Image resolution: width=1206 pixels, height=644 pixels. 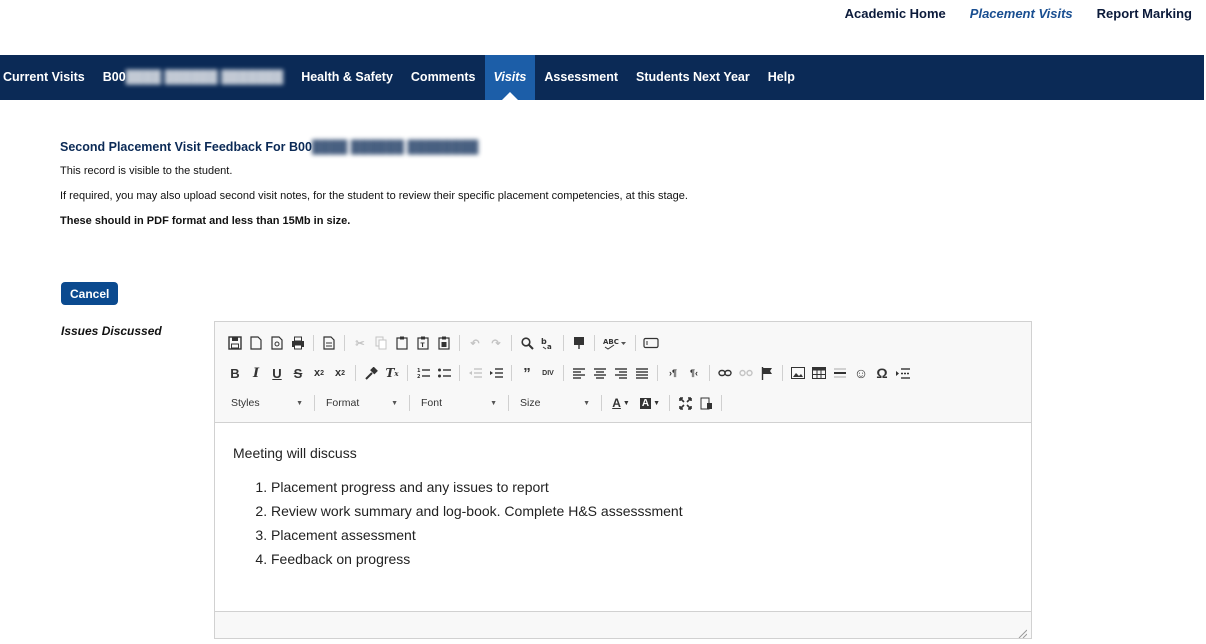 What do you see at coordinates (432, 403) in the screenshot?
I see `font-label: Font` at bounding box center [432, 403].